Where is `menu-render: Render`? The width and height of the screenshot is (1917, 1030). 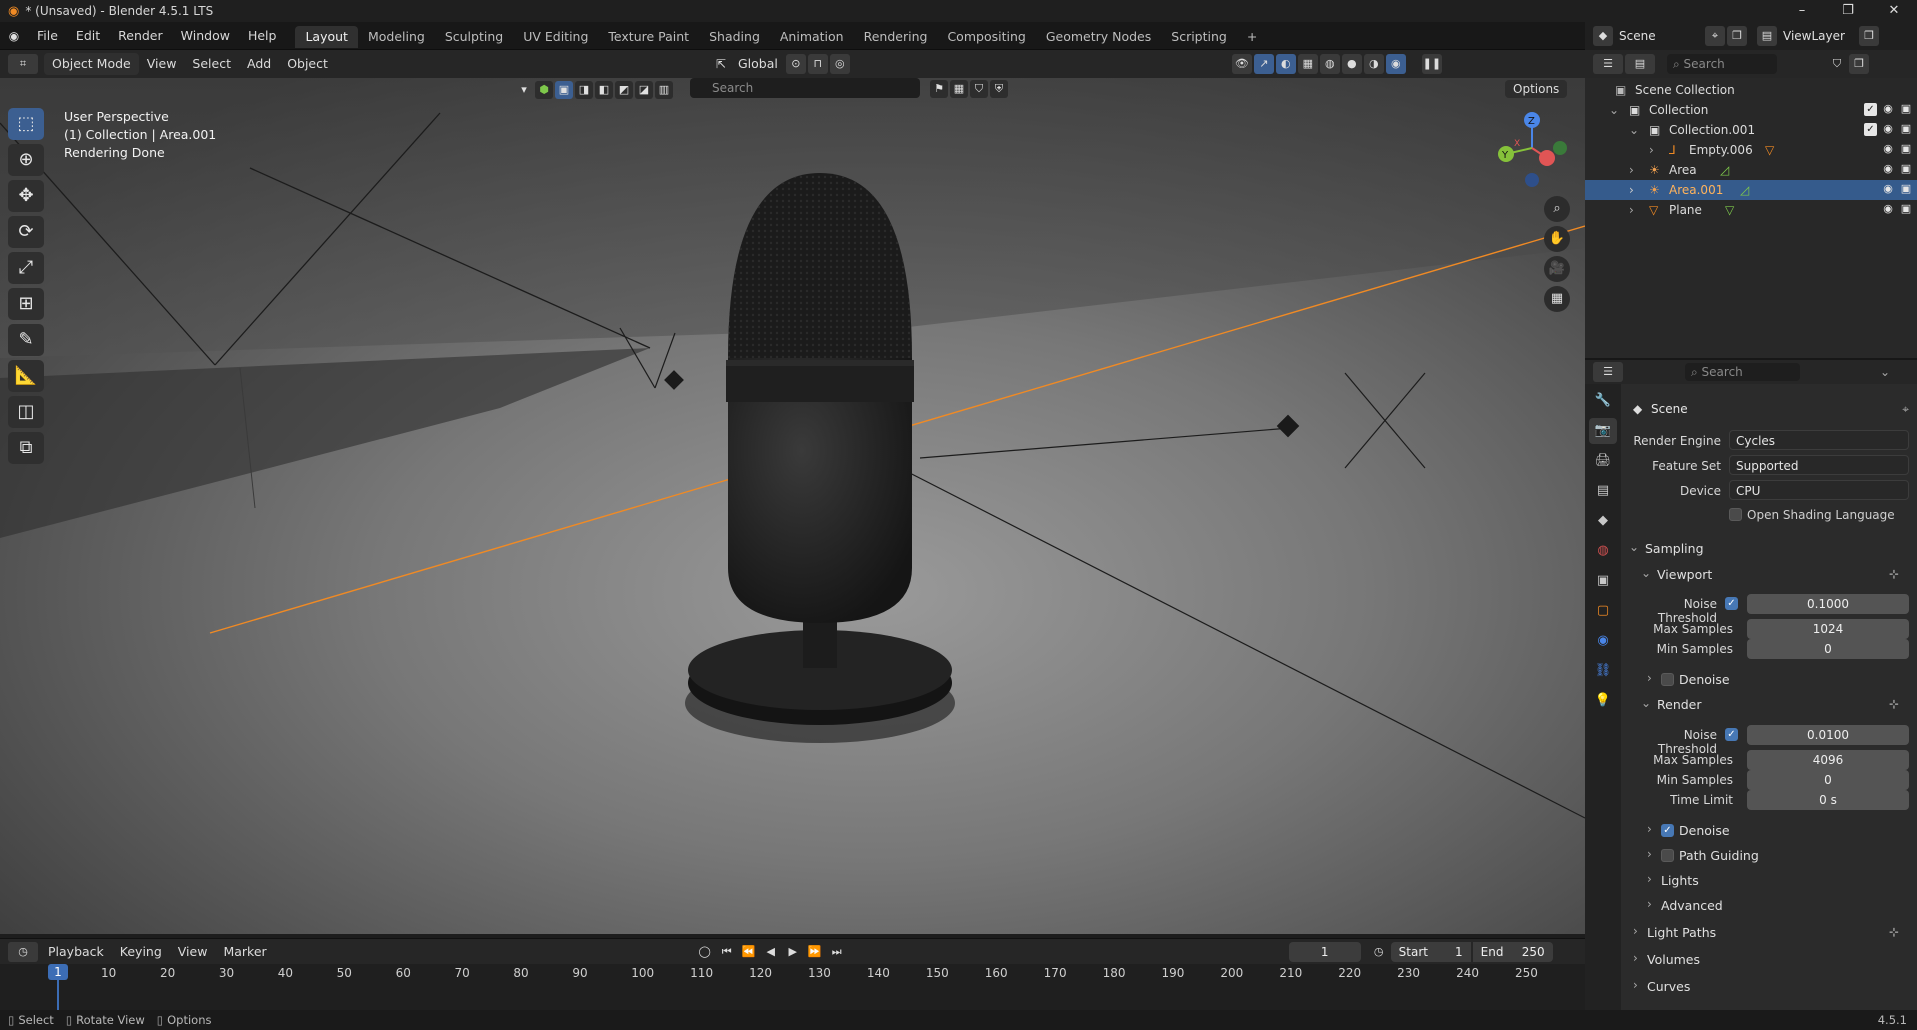 menu-render: Render is located at coordinates (140, 36).